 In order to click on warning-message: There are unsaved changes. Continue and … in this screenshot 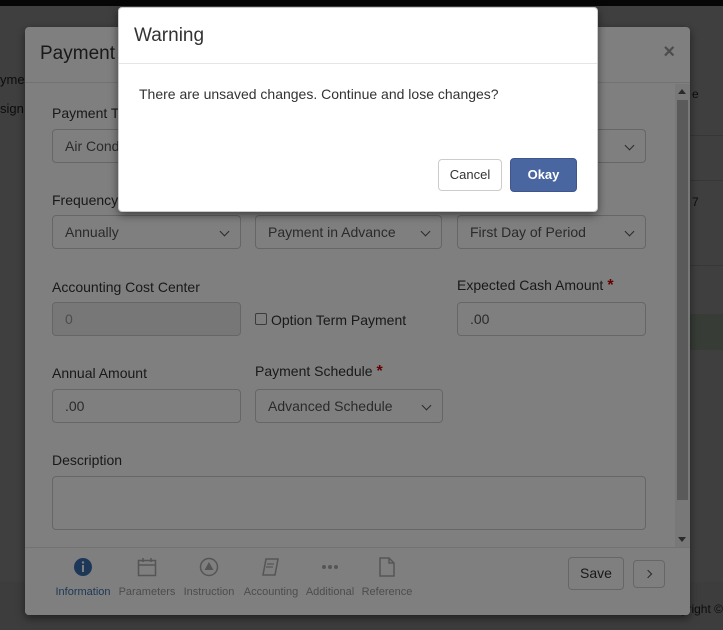, I will do `click(319, 94)`.